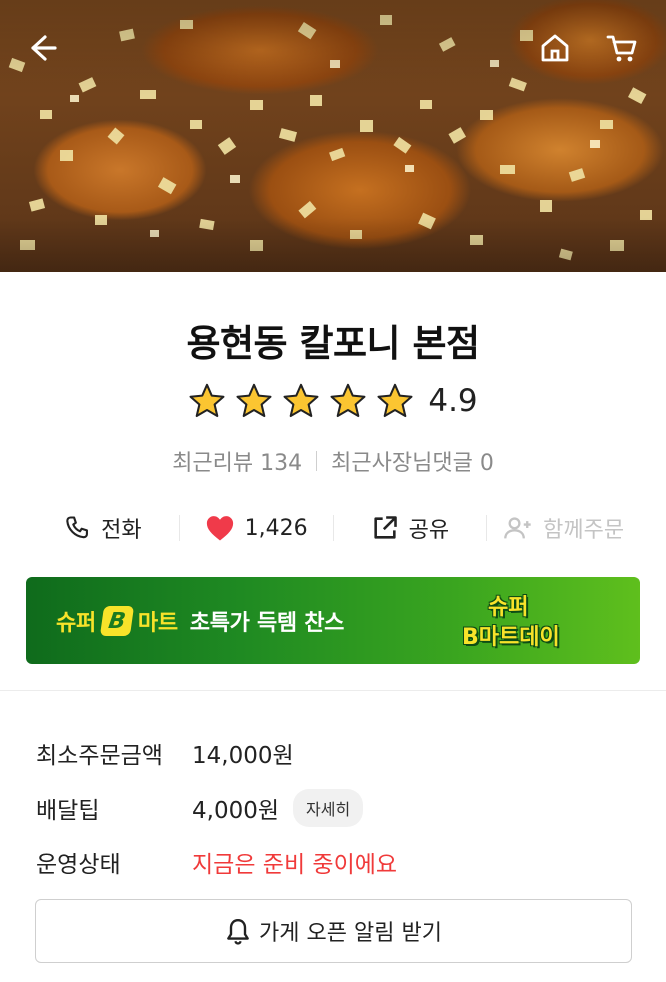 The height and width of the screenshot is (982, 666). What do you see at coordinates (385, 527) in the screenshot?
I see `share-icon` at bounding box center [385, 527].